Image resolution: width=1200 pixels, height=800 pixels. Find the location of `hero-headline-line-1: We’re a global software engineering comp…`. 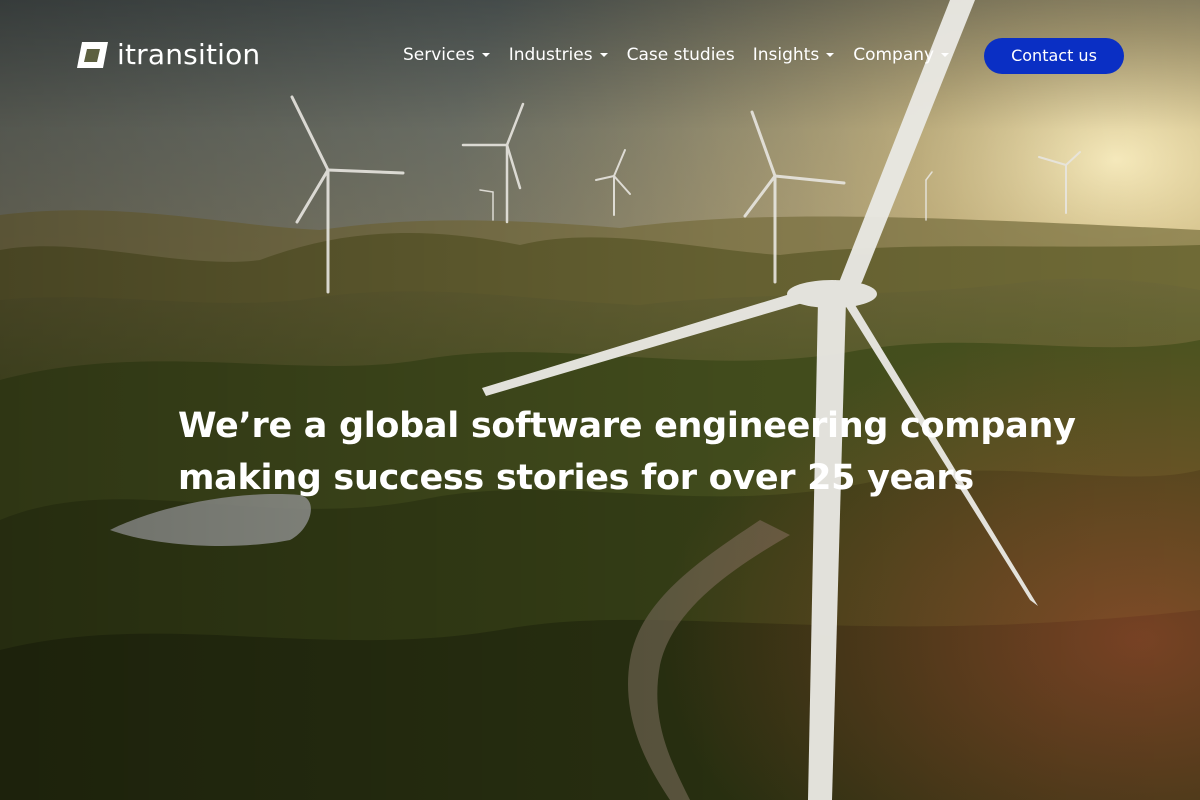

hero-headline-line-1: We’re a global software engineering comp… is located at coordinates (627, 426).